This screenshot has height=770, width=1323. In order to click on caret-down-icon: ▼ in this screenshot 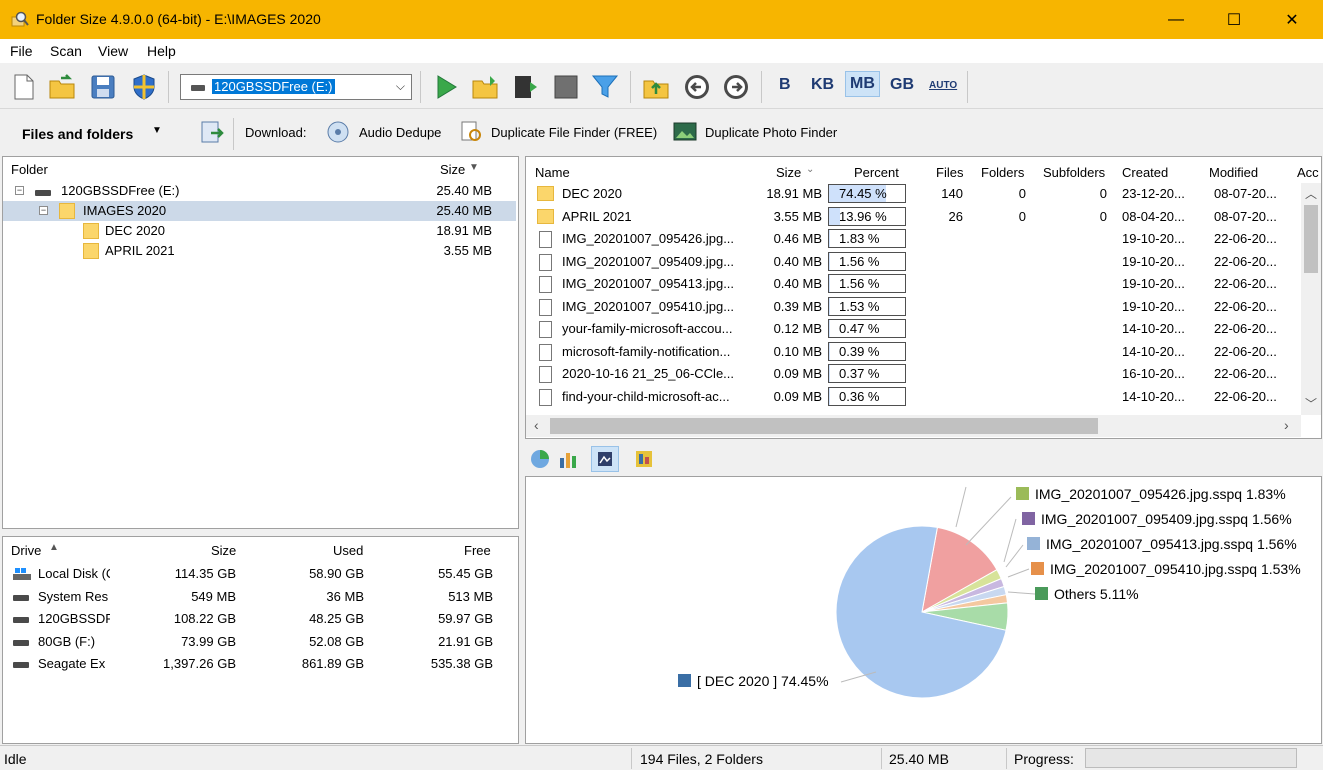, I will do `click(157, 130)`.